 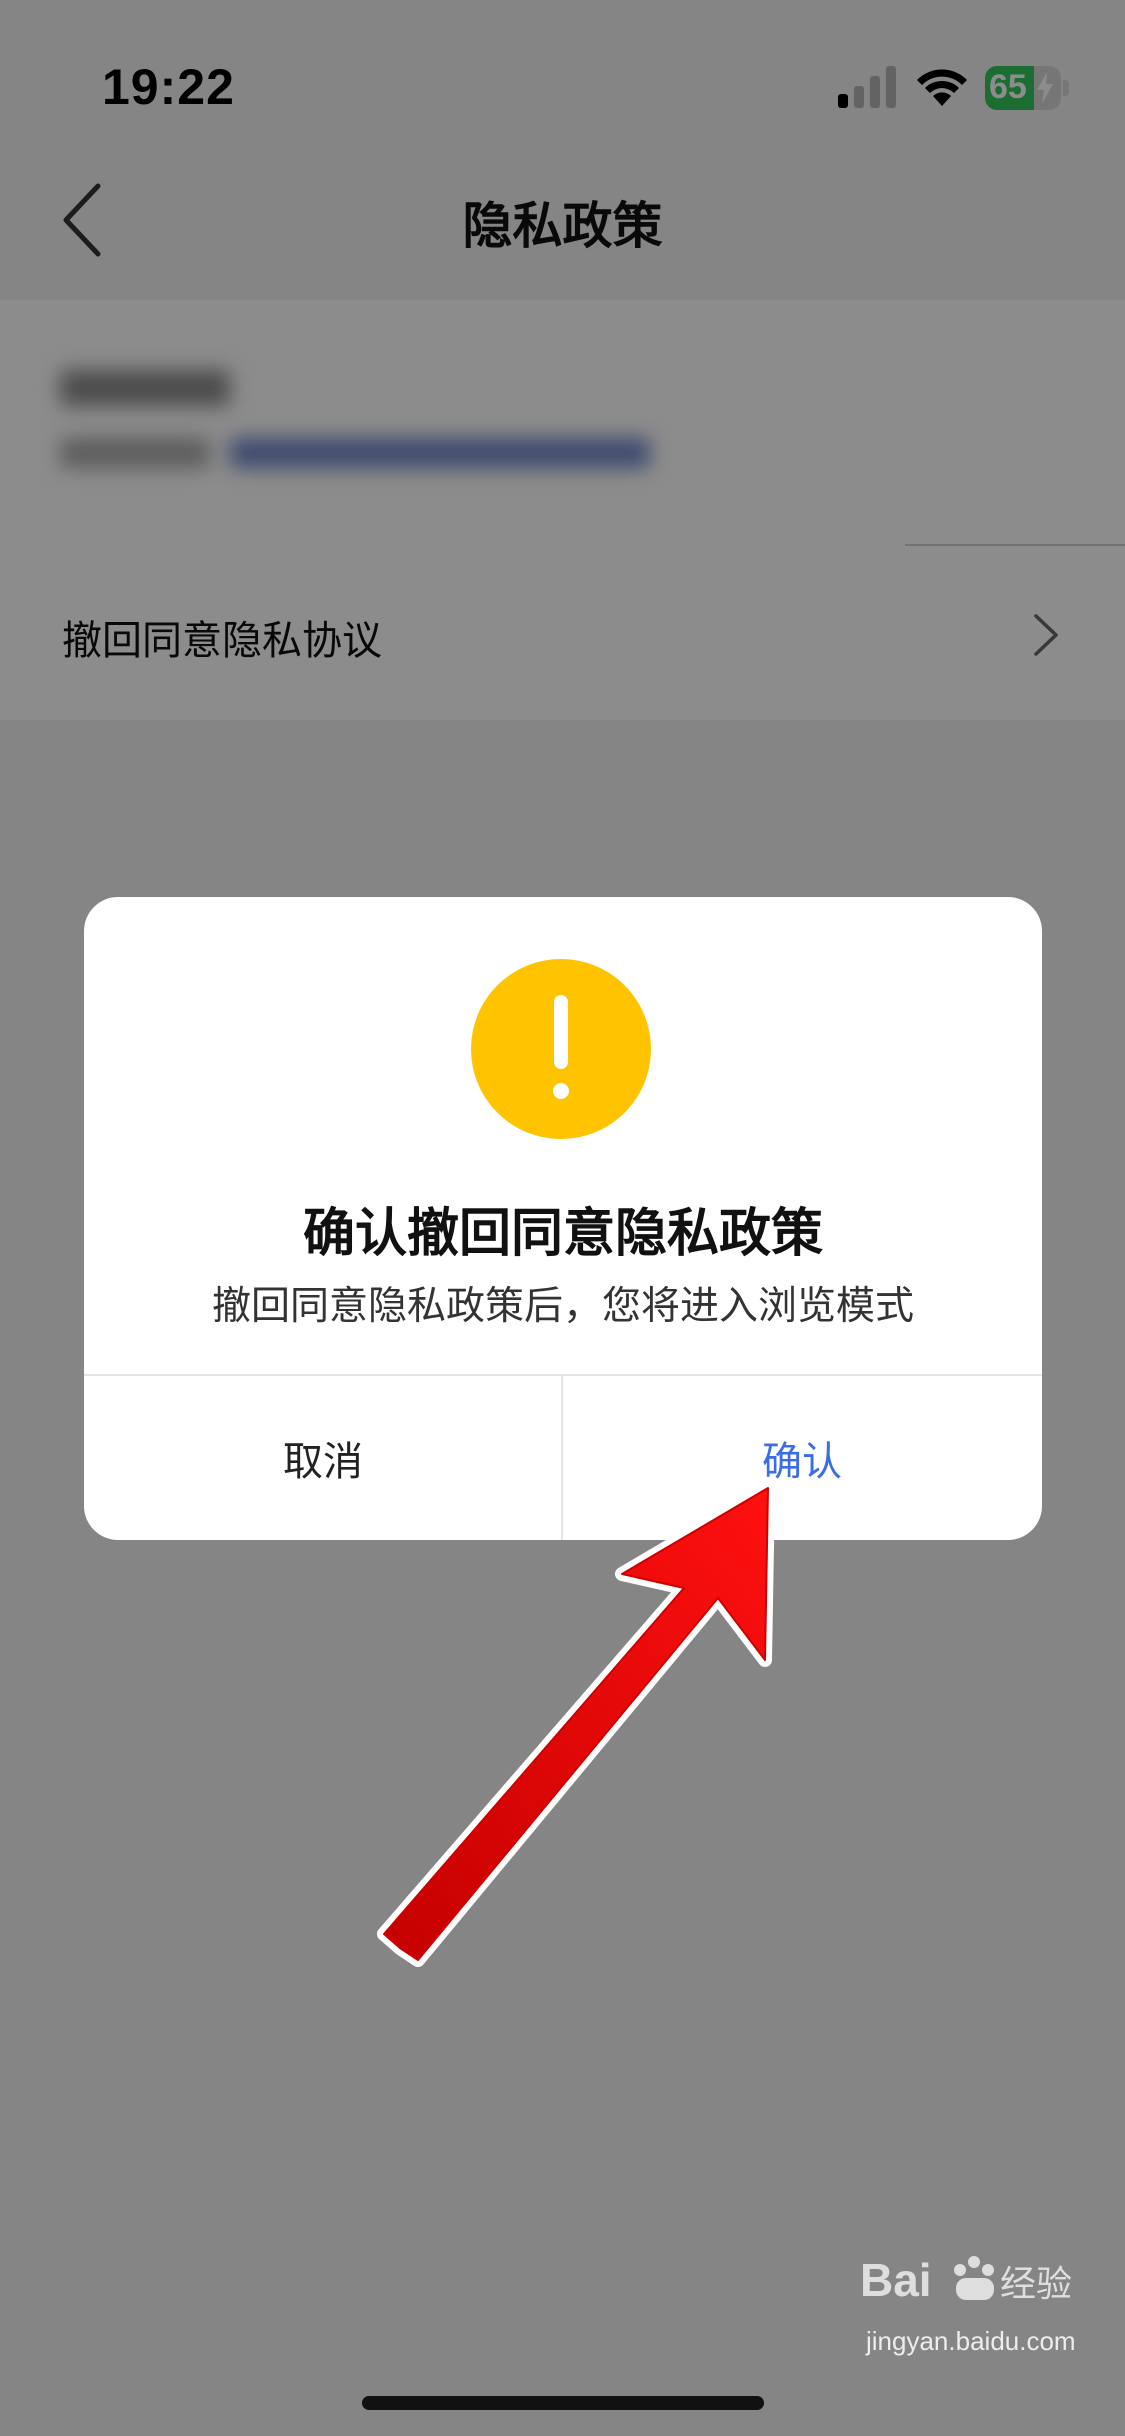 I want to click on warning-exclamation-icon, so click(x=561, y=1049).